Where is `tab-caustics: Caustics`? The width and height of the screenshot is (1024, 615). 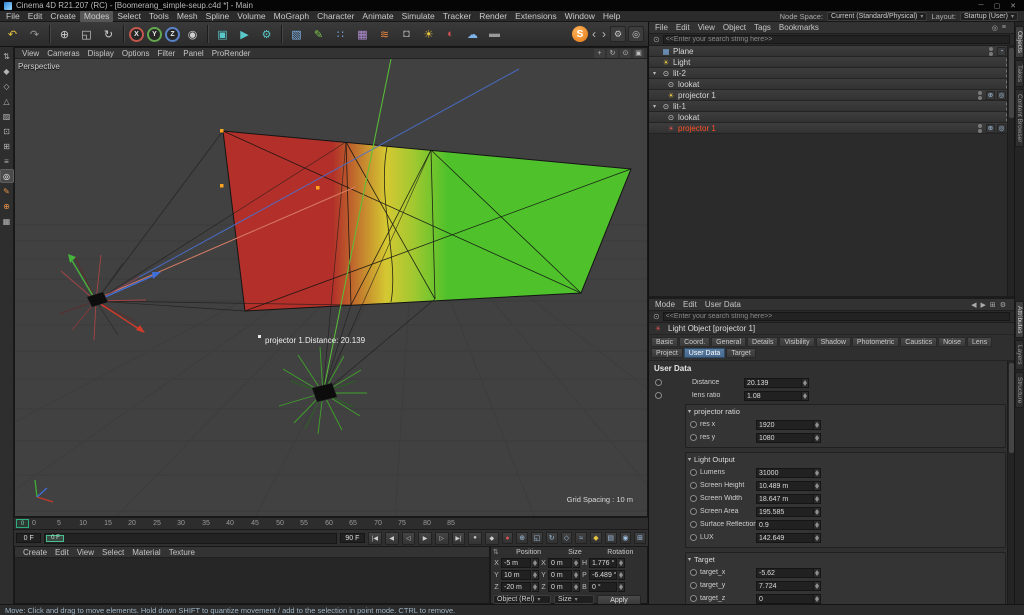 tab-caustics: Caustics is located at coordinates (919, 342).